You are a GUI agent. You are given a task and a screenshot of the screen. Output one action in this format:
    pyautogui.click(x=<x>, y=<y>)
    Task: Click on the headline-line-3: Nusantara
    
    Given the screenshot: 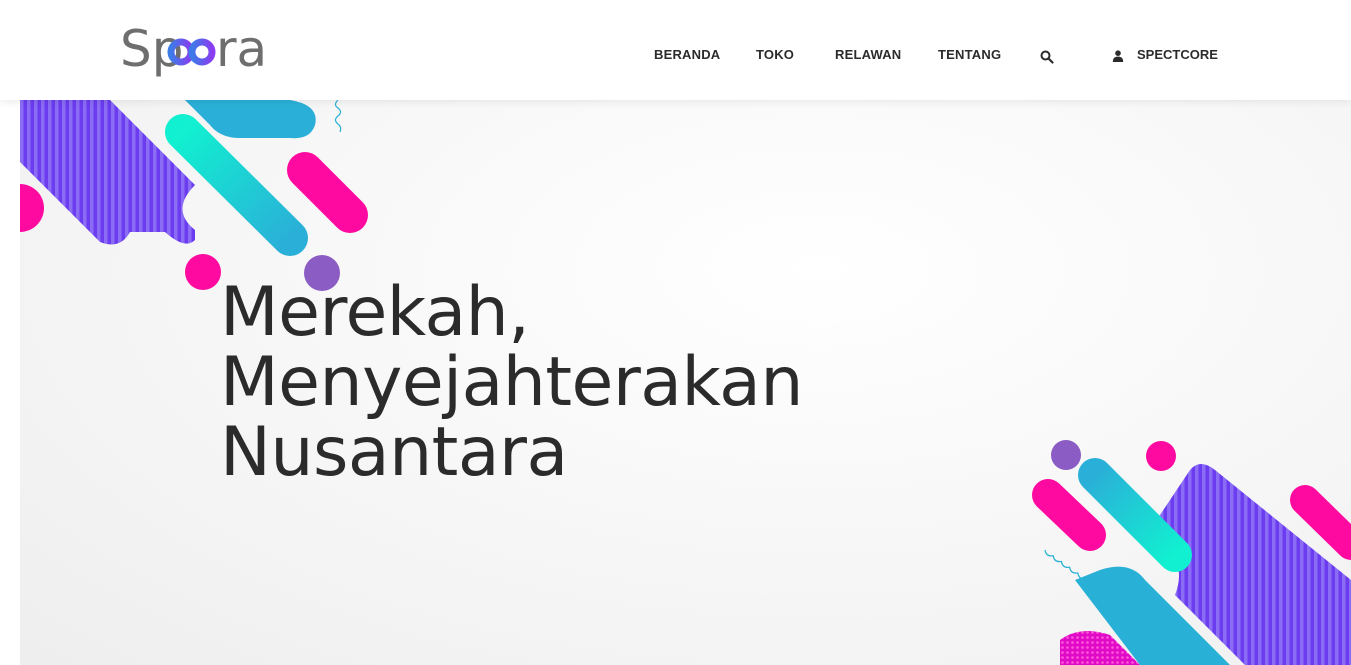 What is the action you would take?
    pyautogui.click(x=394, y=452)
    